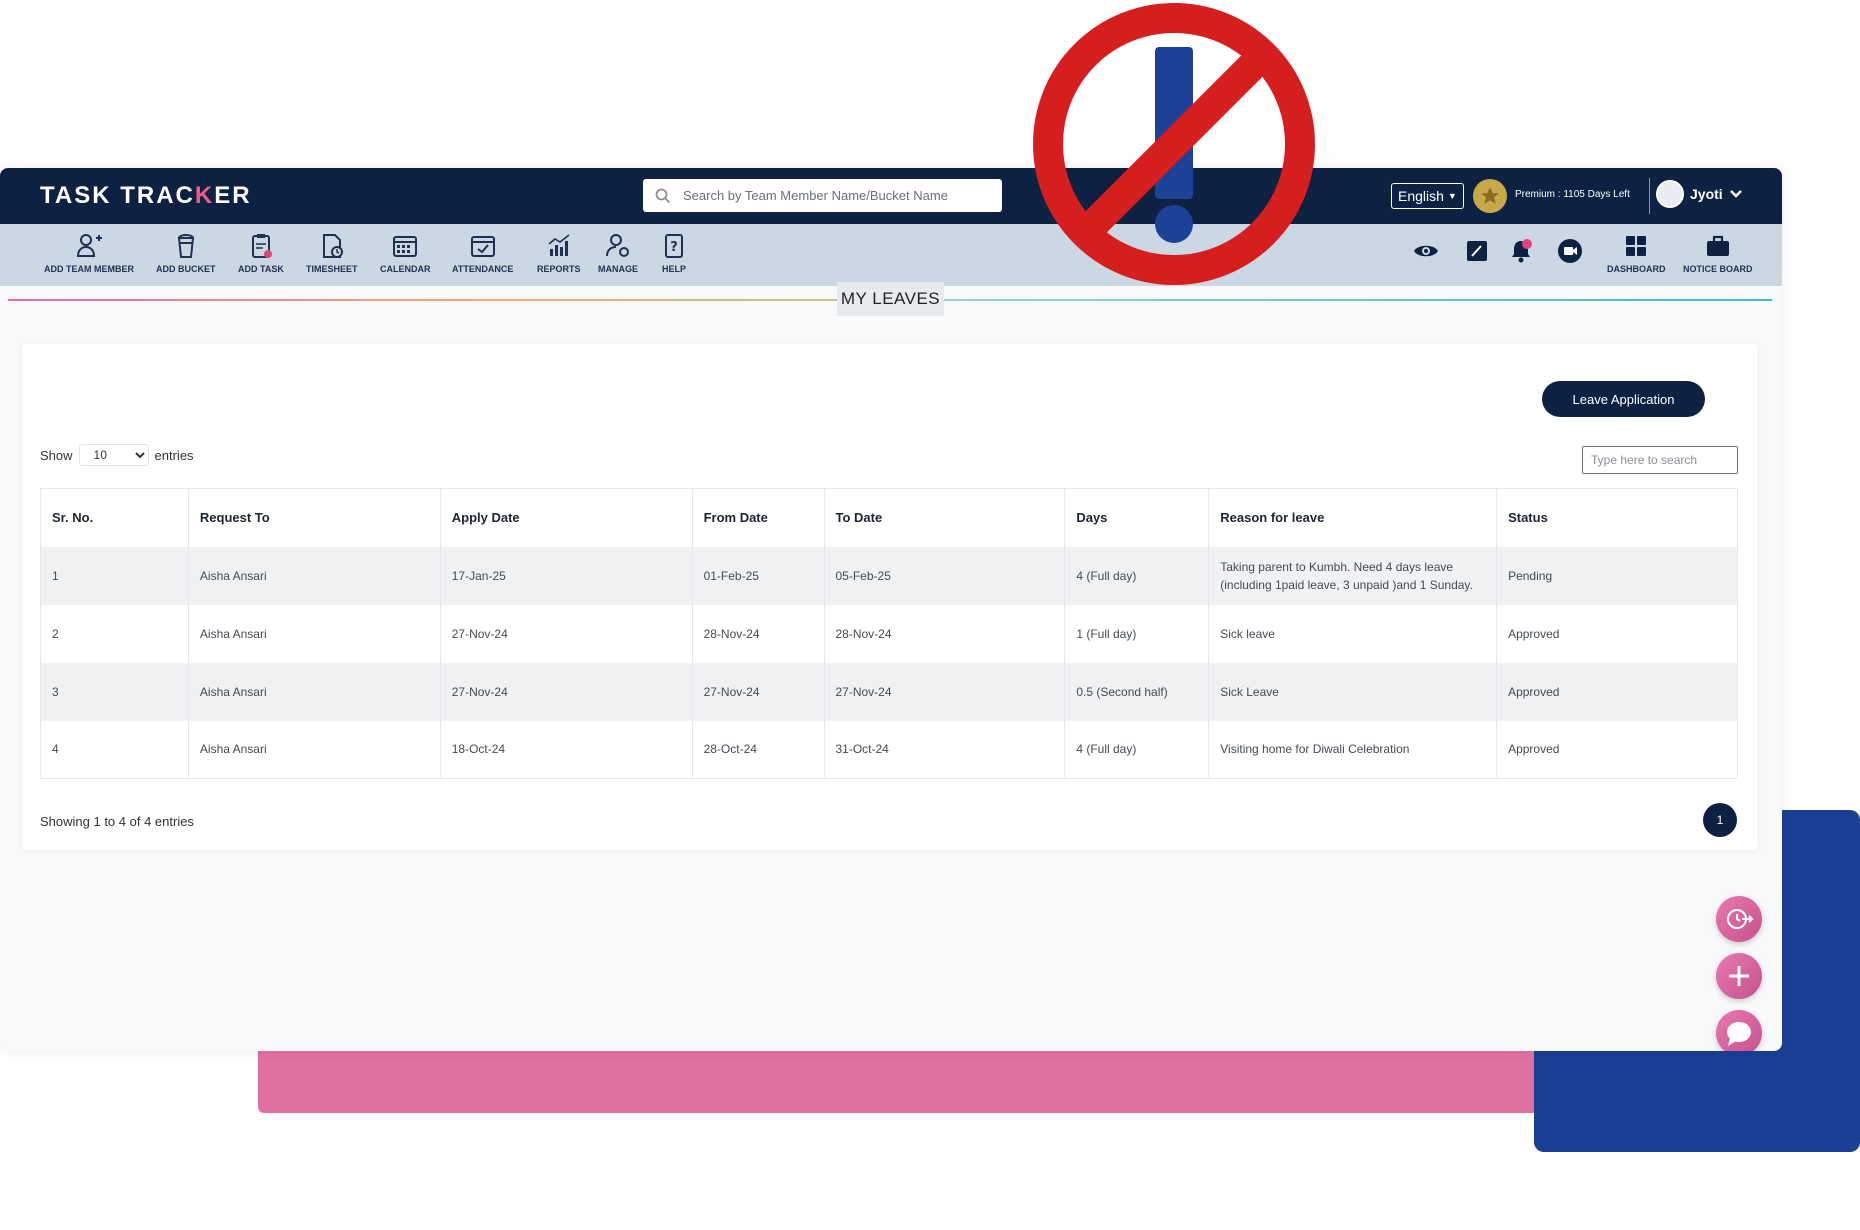  What do you see at coordinates (113, 455) in the screenshot?
I see `page-size-select: 10` at bounding box center [113, 455].